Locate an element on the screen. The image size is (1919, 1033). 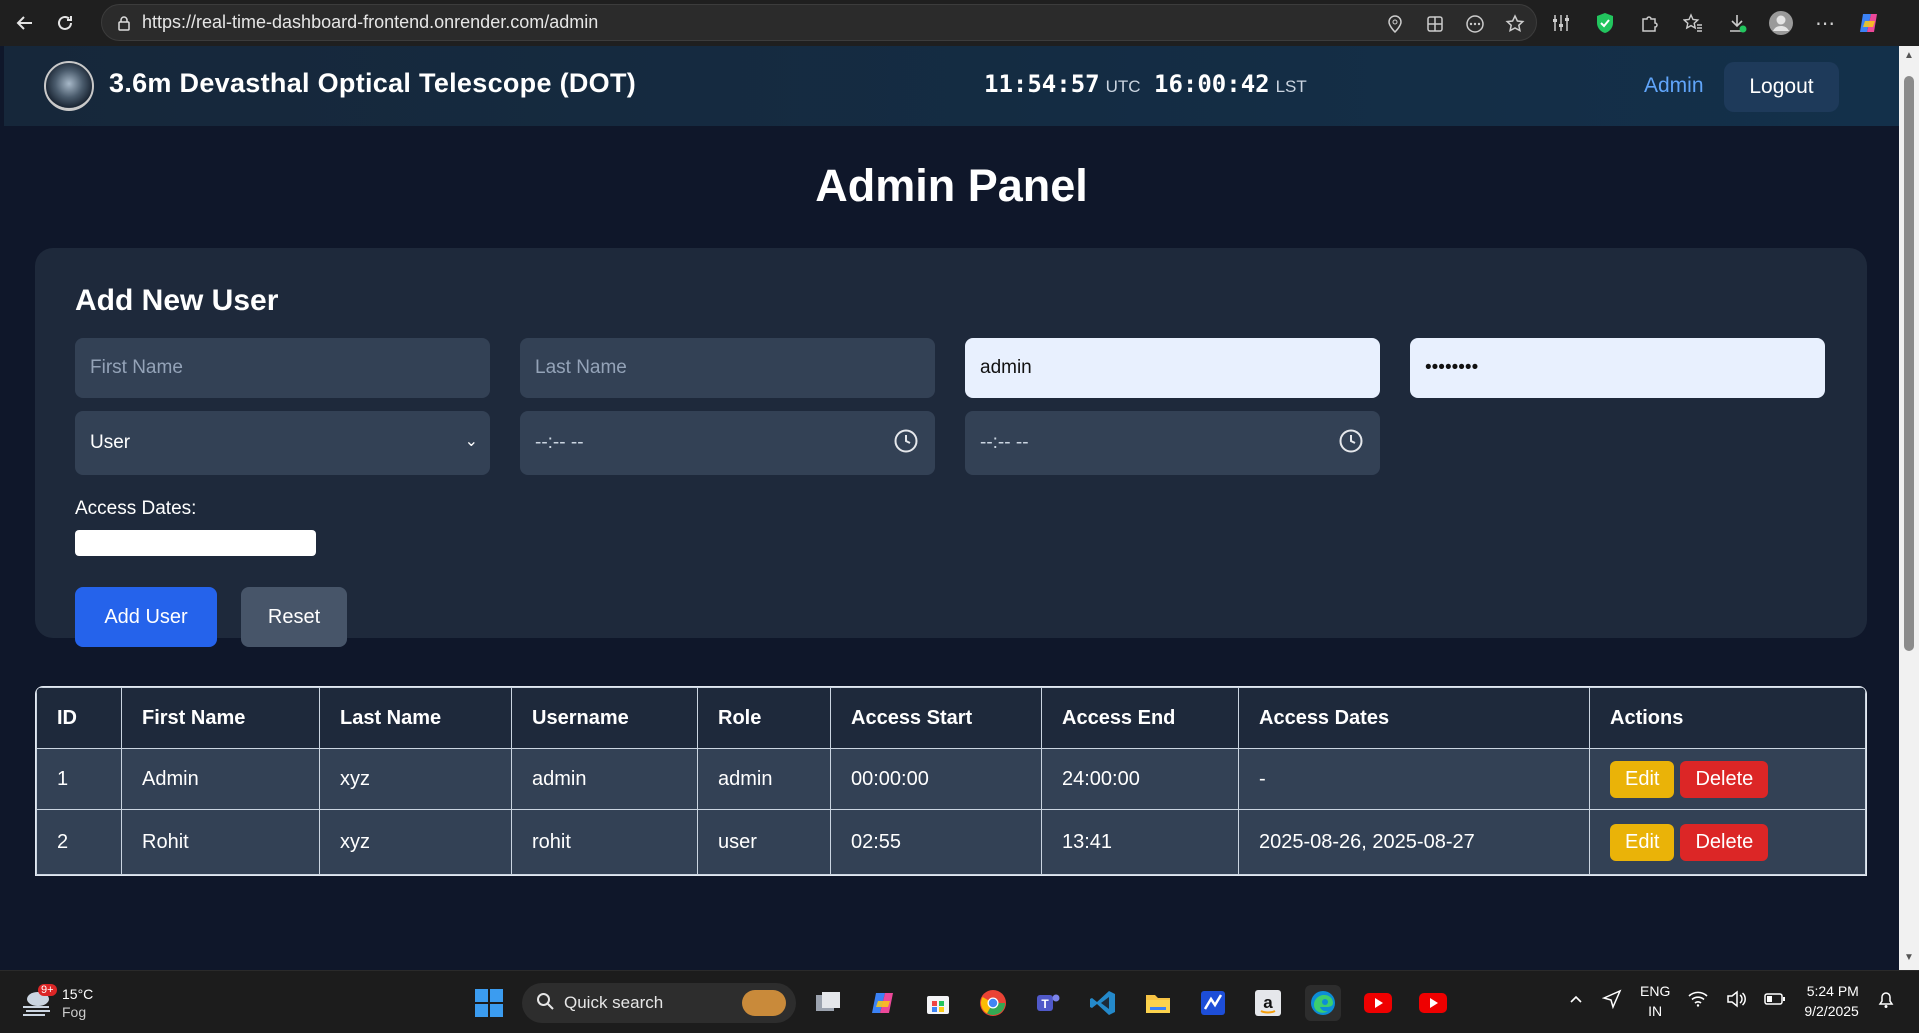
battery-icon is located at coordinates (1775, 1001).